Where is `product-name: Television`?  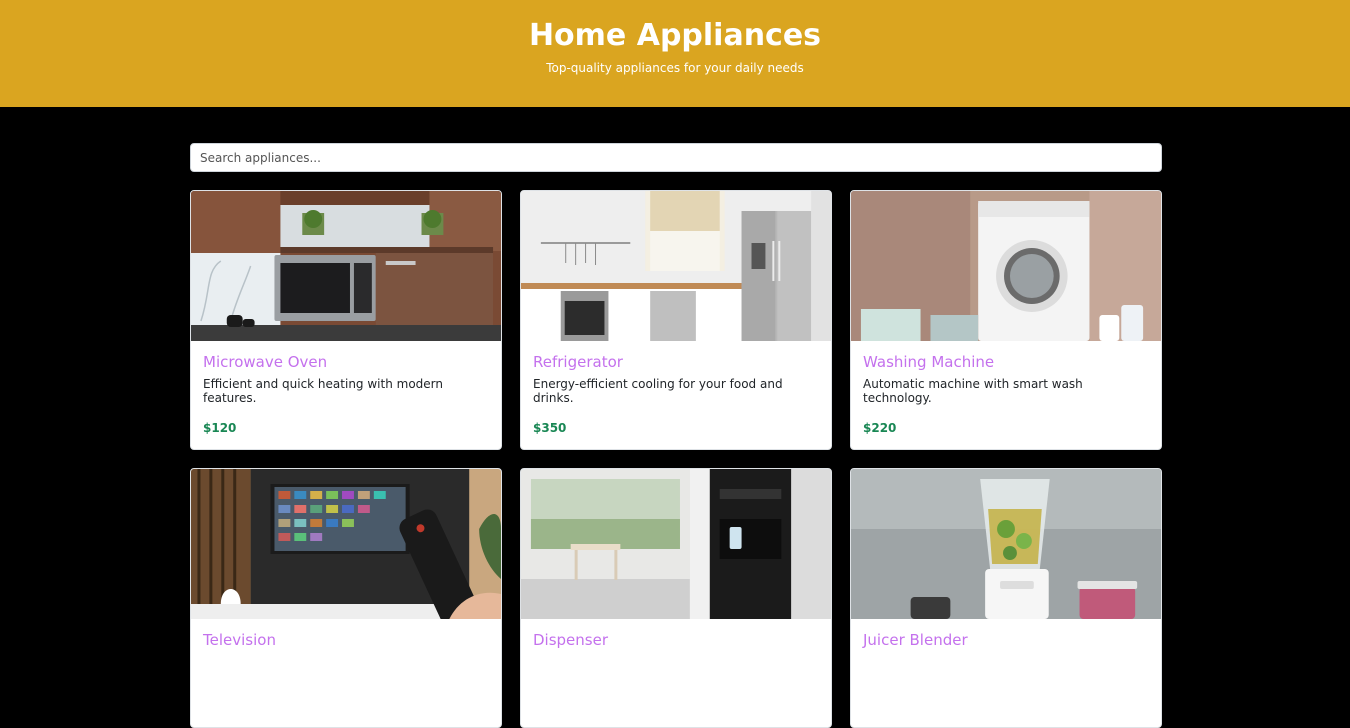 product-name: Television is located at coordinates (346, 640).